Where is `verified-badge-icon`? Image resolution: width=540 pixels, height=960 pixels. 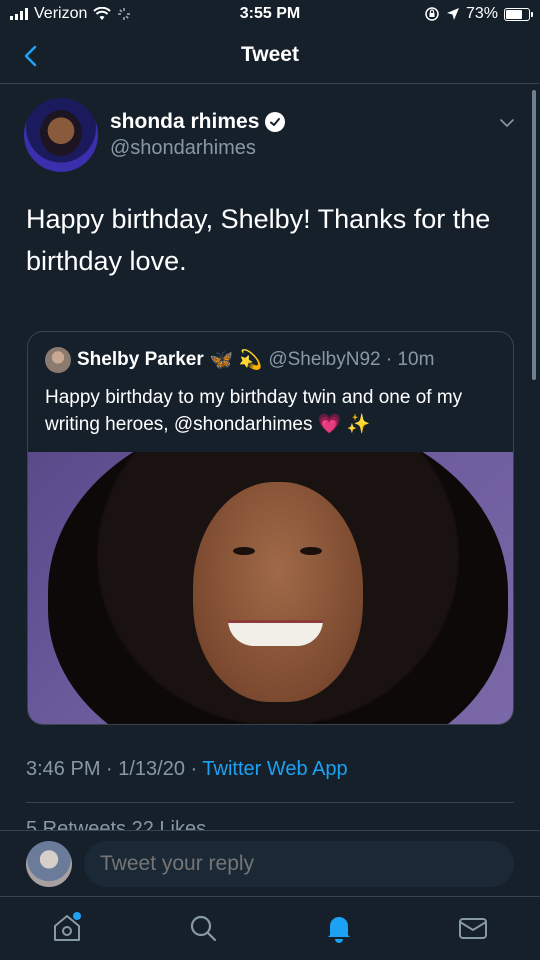
verified-badge-icon is located at coordinates (275, 122).